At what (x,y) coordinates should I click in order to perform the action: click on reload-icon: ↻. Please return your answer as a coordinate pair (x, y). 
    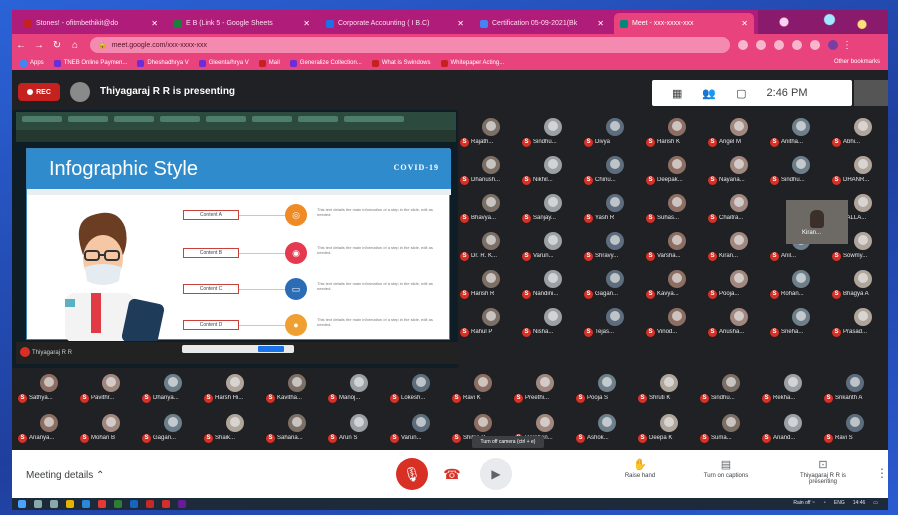
    Looking at the image, I should click on (57, 45).